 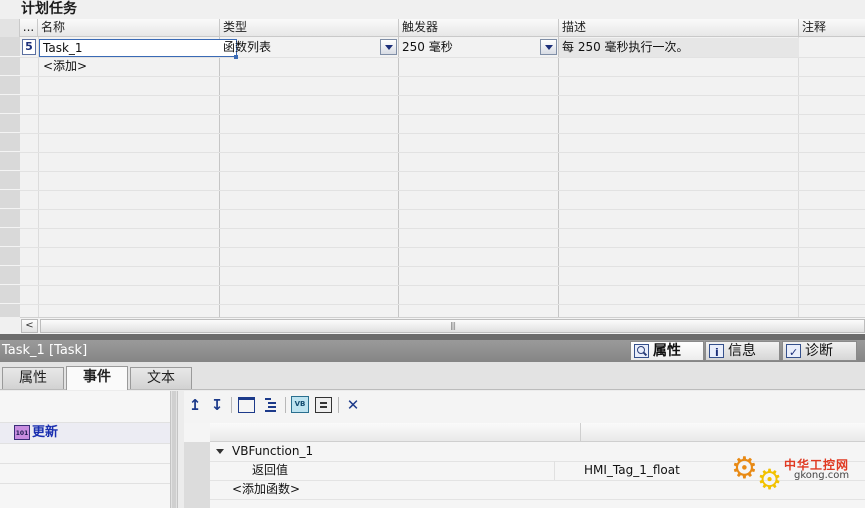 I want to click on column-header-trigger: 触发器, so click(x=479, y=28).